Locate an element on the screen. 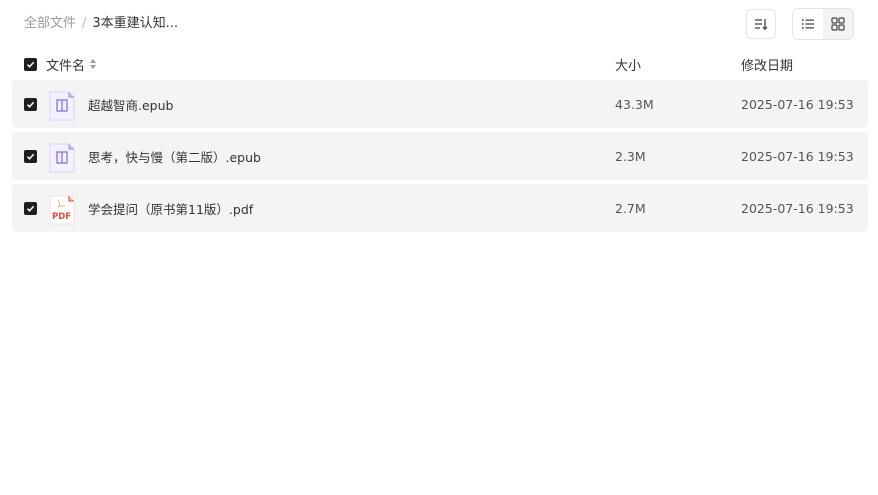 The height and width of the screenshot is (495, 878). select-all-checkbox is located at coordinates (30, 64).